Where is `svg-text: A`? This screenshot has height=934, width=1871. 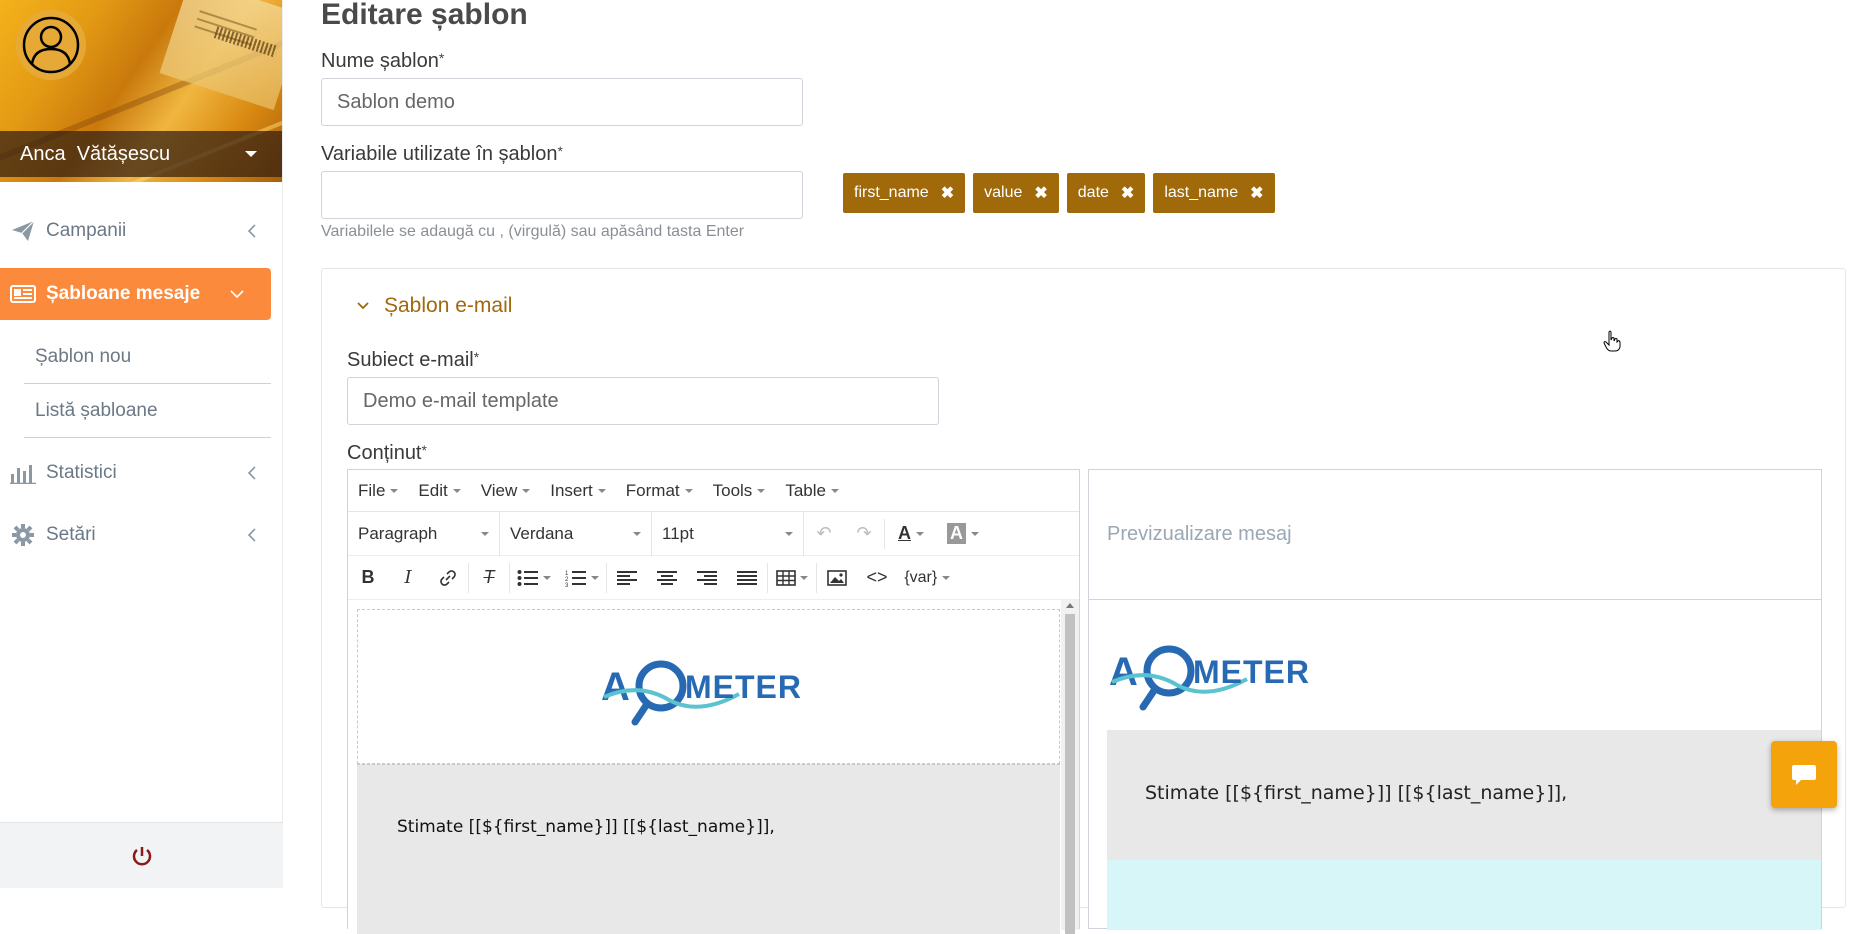 svg-text: A is located at coordinates (1123, 672).